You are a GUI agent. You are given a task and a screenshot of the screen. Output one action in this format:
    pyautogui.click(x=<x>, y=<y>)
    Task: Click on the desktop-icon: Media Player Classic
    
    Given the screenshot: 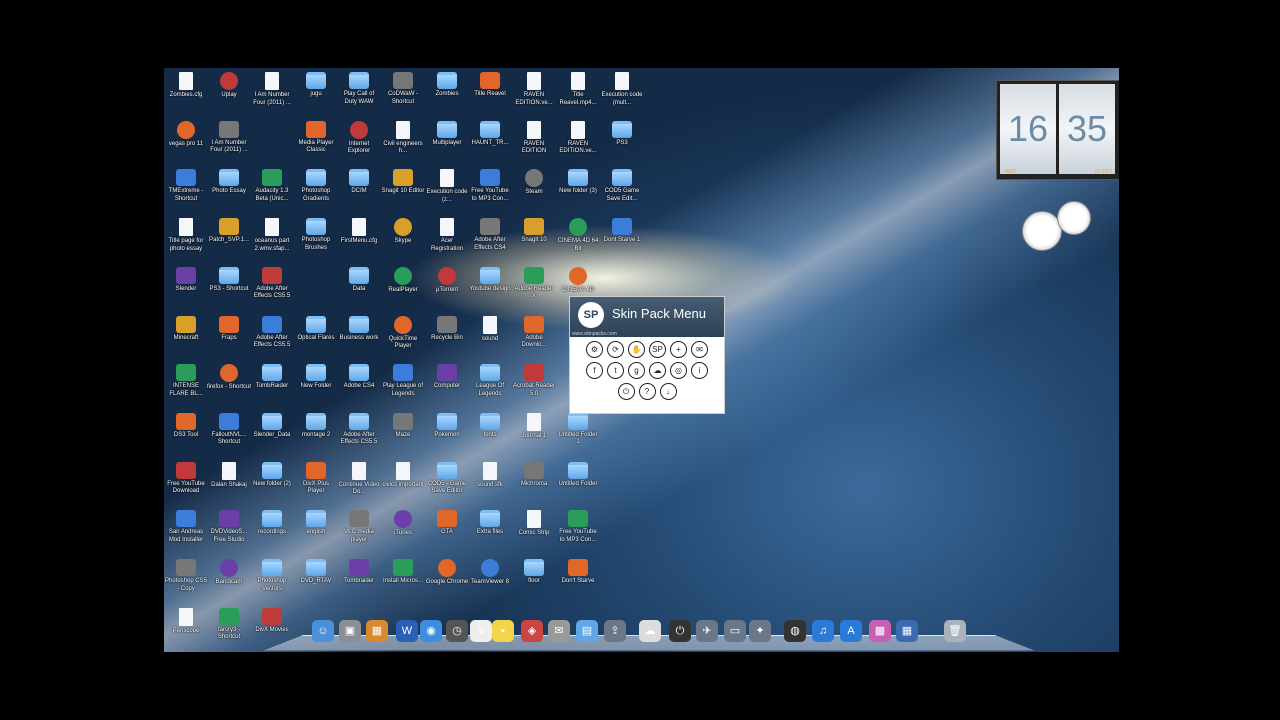 What is the action you would take?
    pyautogui.click(x=316, y=137)
    